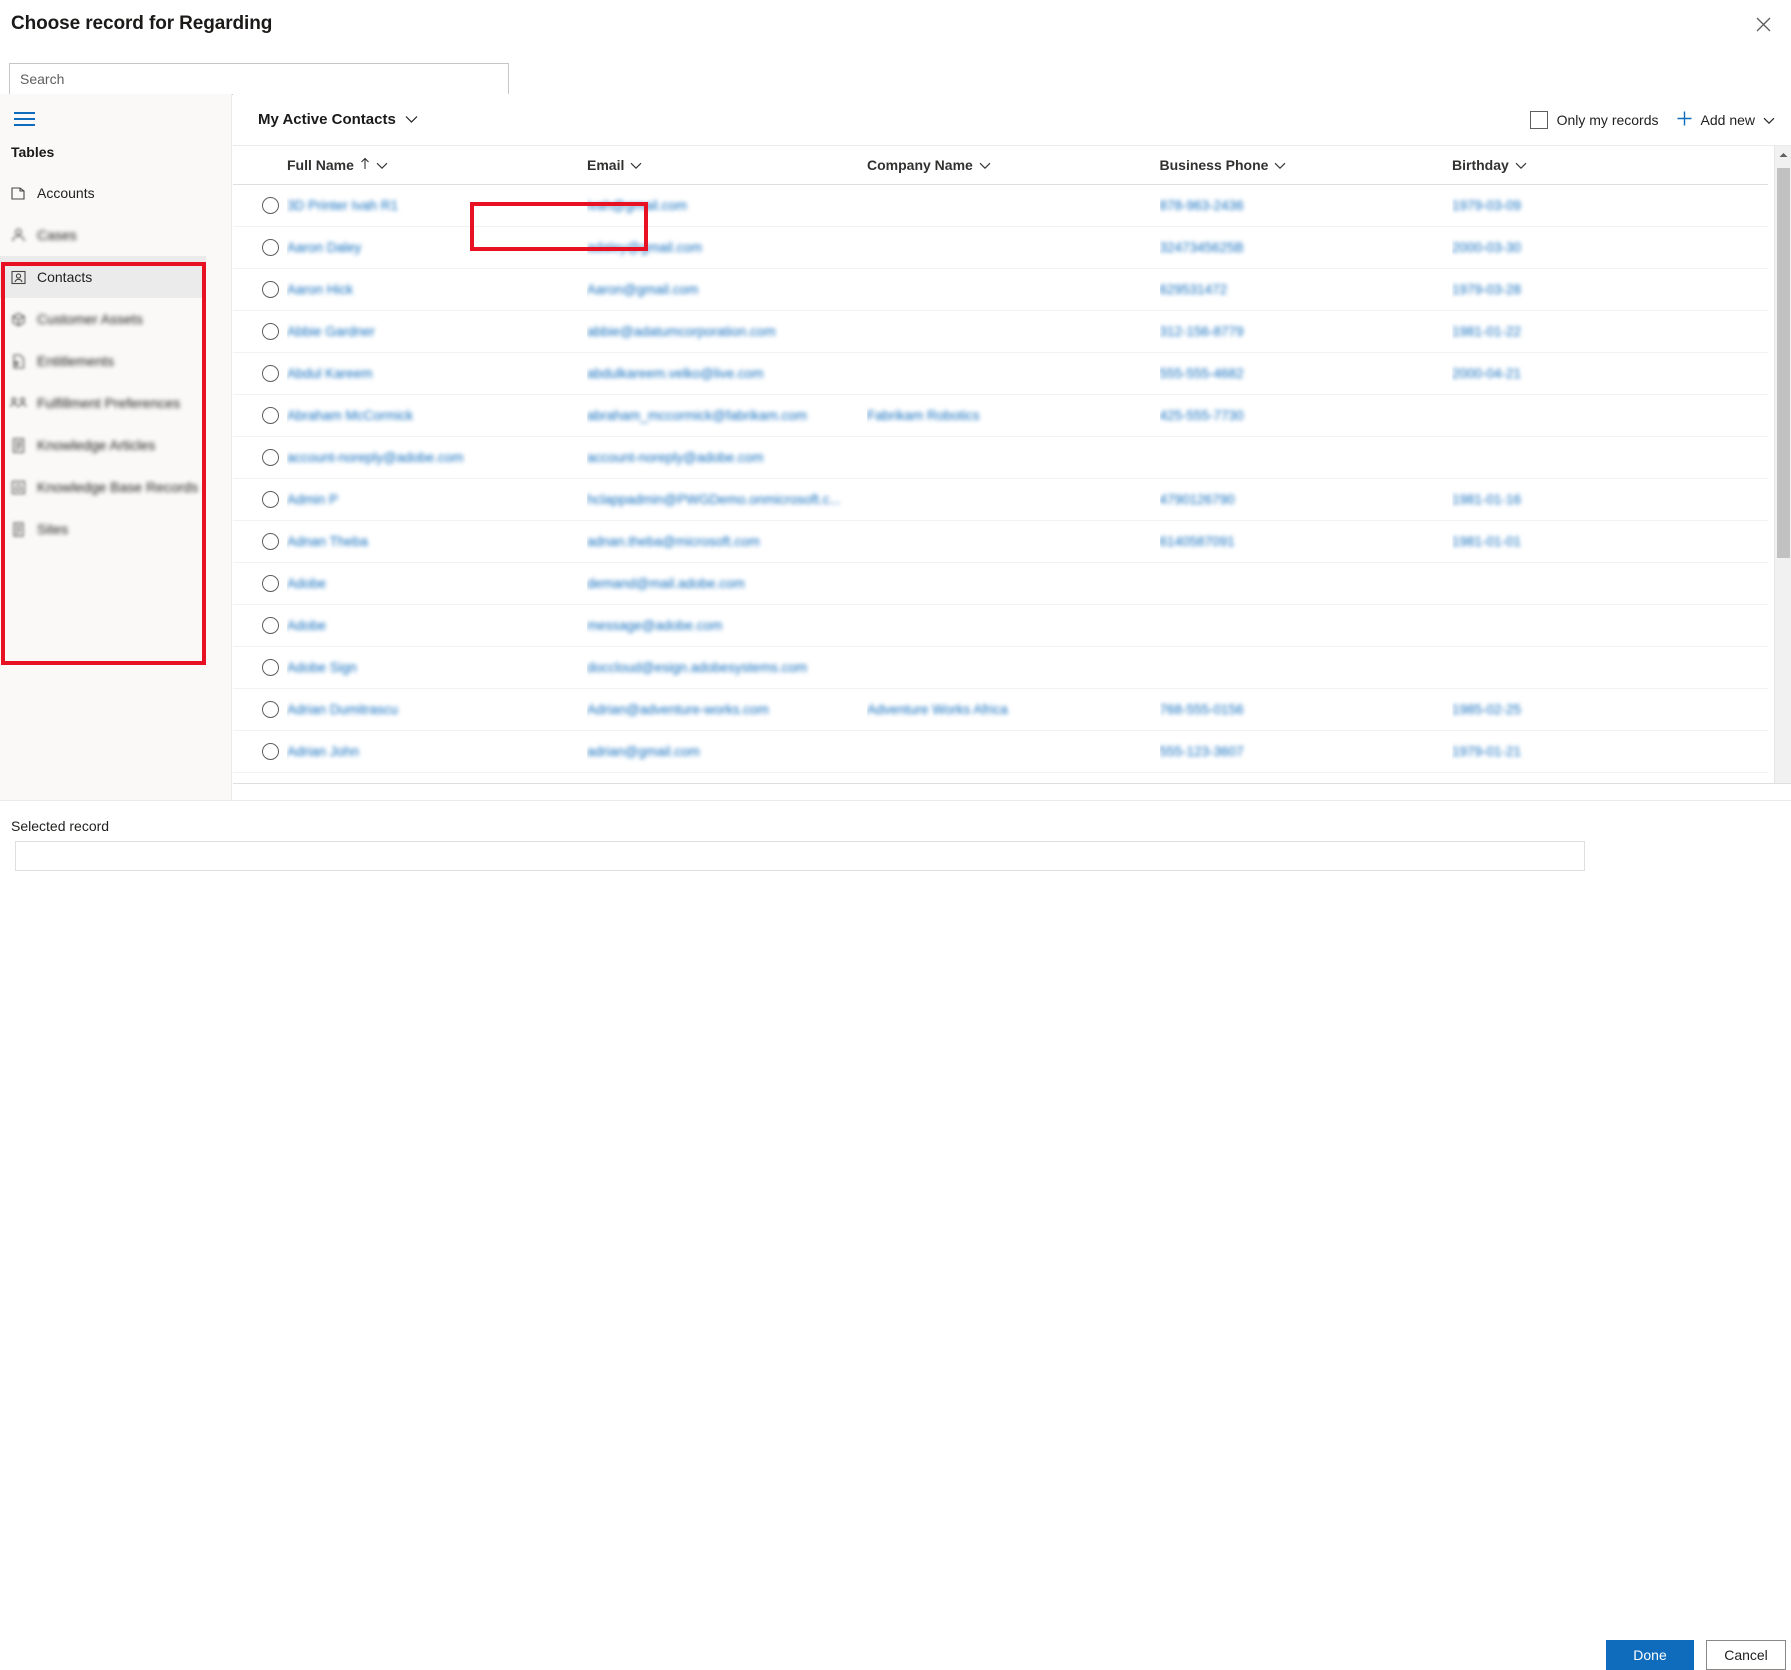 The width and height of the screenshot is (1791, 1670). What do you see at coordinates (1783, 363) in the screenshot?
I see `vertical-scrollbar-thumb` at bounding box center [1783, 363].